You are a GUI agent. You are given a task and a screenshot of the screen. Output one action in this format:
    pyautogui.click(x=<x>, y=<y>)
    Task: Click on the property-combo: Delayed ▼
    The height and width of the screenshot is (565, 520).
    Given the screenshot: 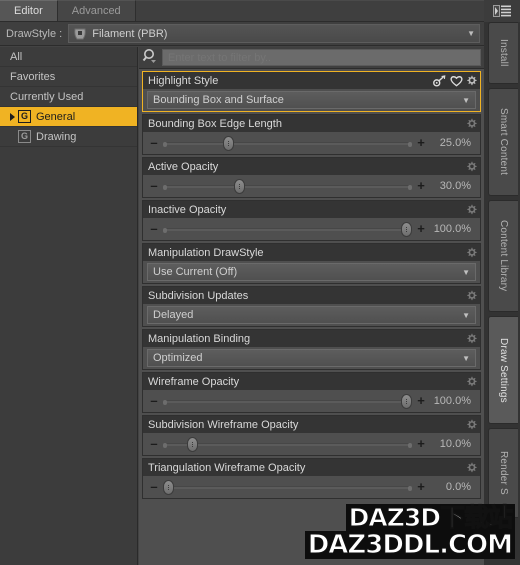 What is the action you would take?
    pyautogui.click(x=311, y=315)
    